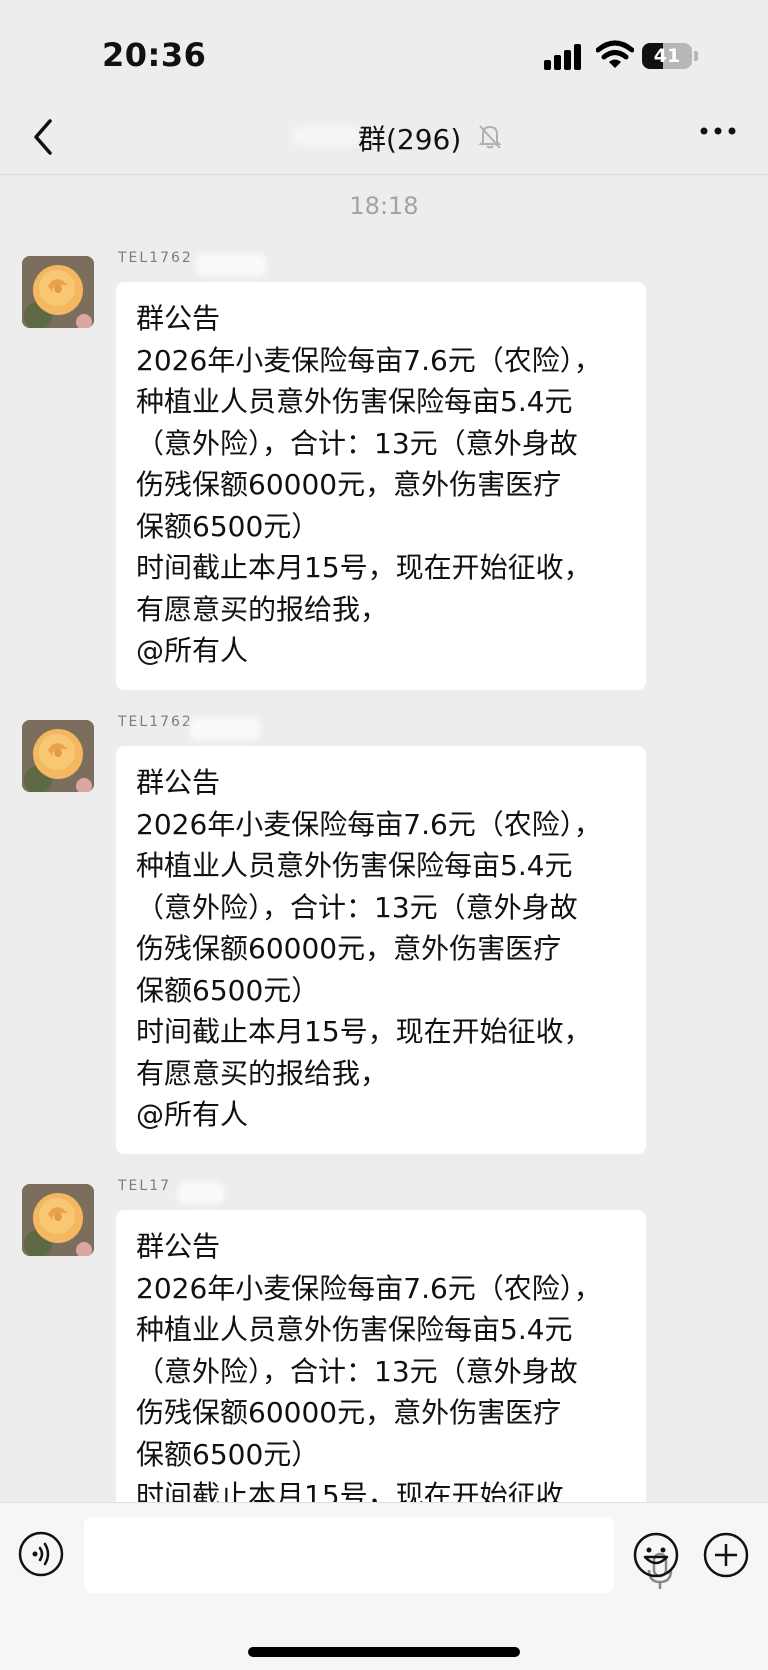 The image size is (768, 1670). I want to click on wifi-icon, so click(615, 54).